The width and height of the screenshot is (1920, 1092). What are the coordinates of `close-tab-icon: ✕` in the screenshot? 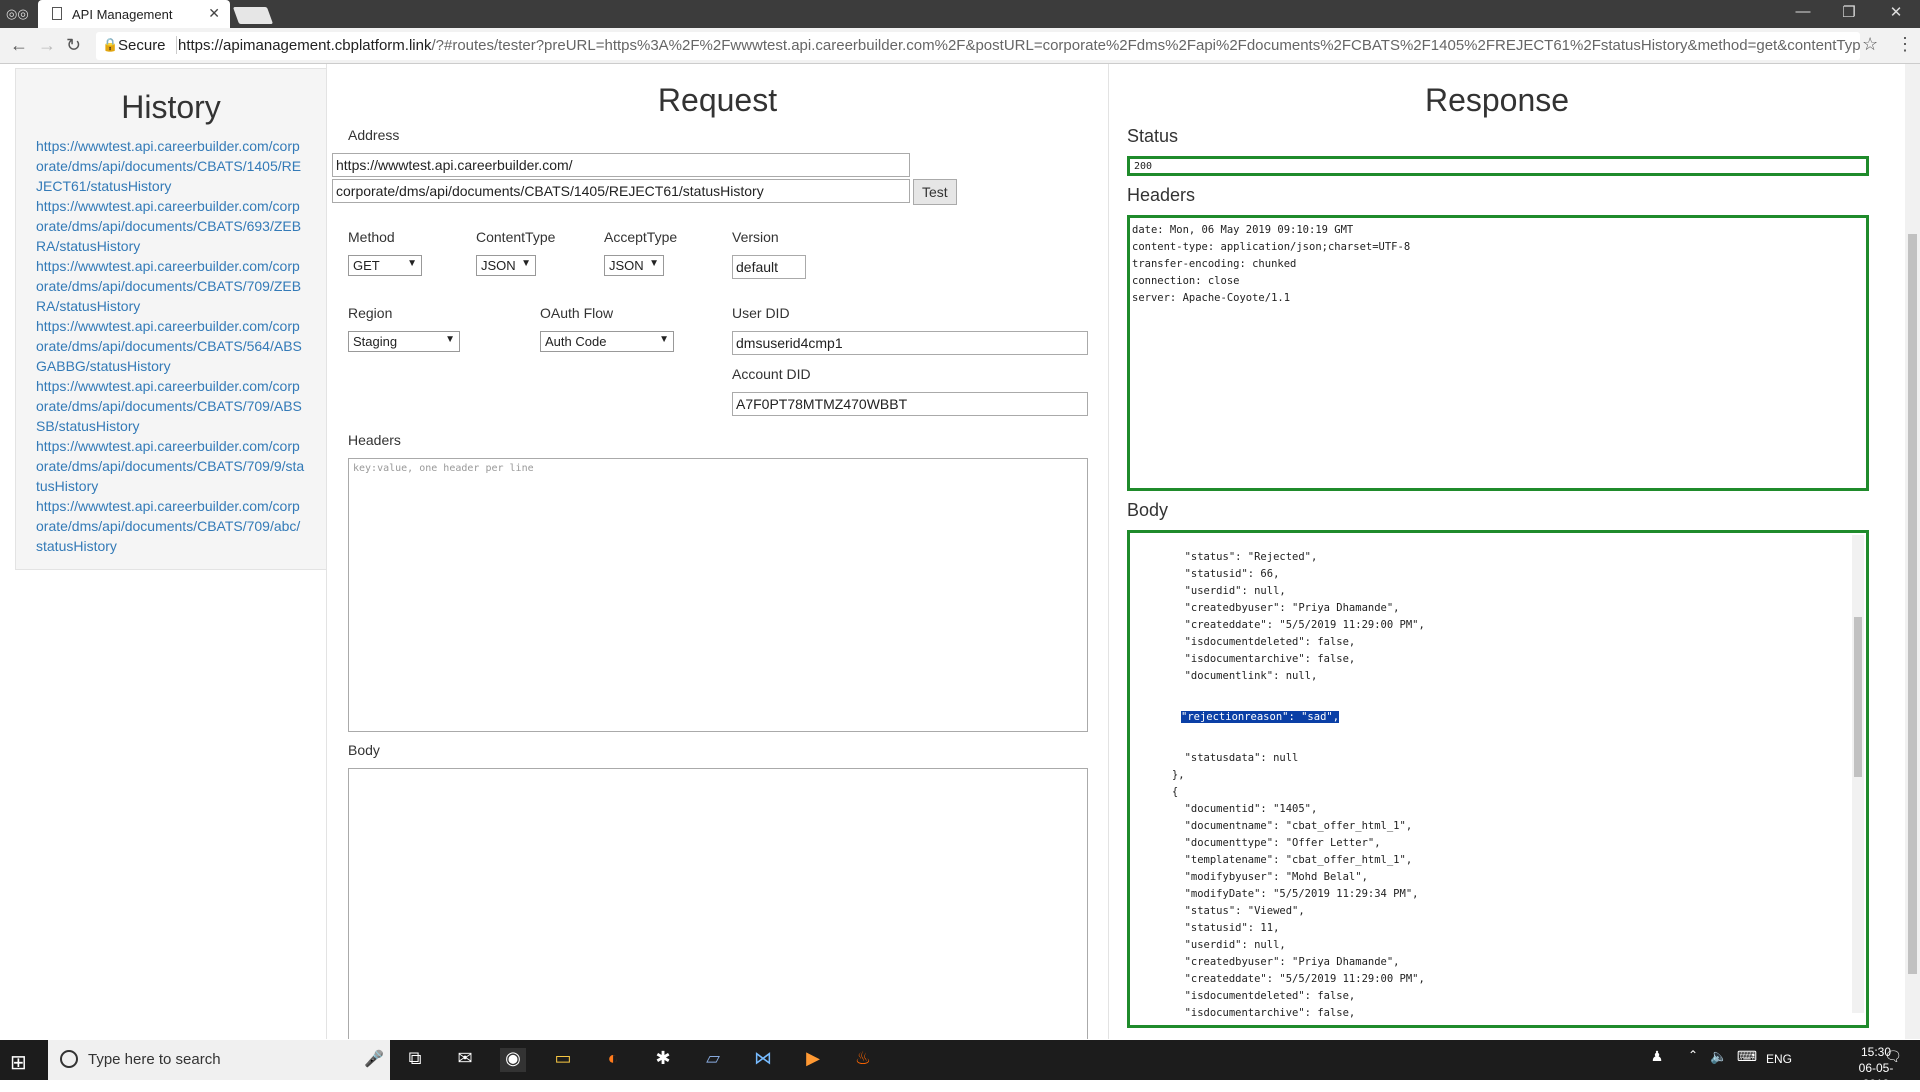 It's located at (214, 13).